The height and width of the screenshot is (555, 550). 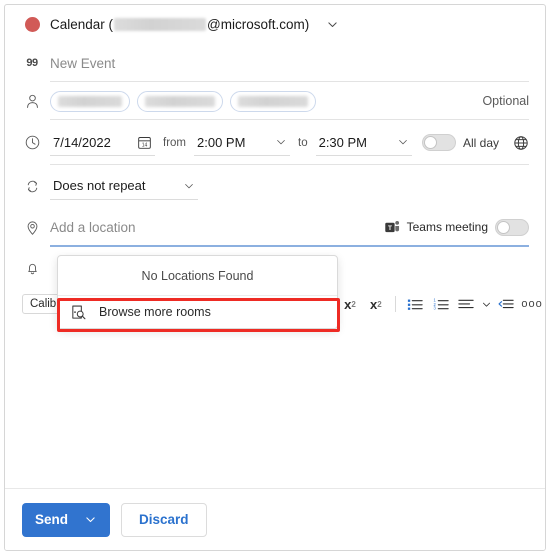 I want to click on calendar-color-dot, so click(x=32, y=25).